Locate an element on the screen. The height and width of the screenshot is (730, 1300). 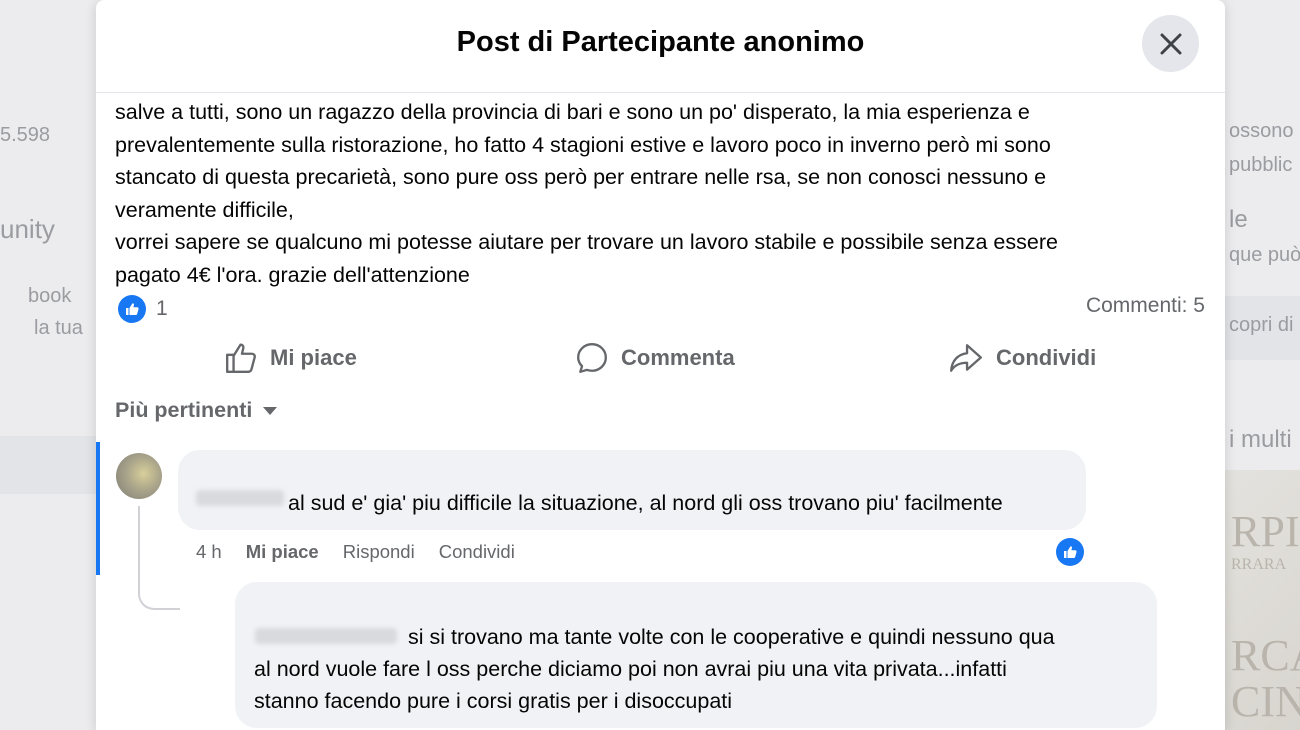
share-button-label: Condividi is located at coordinates (1046, 357).